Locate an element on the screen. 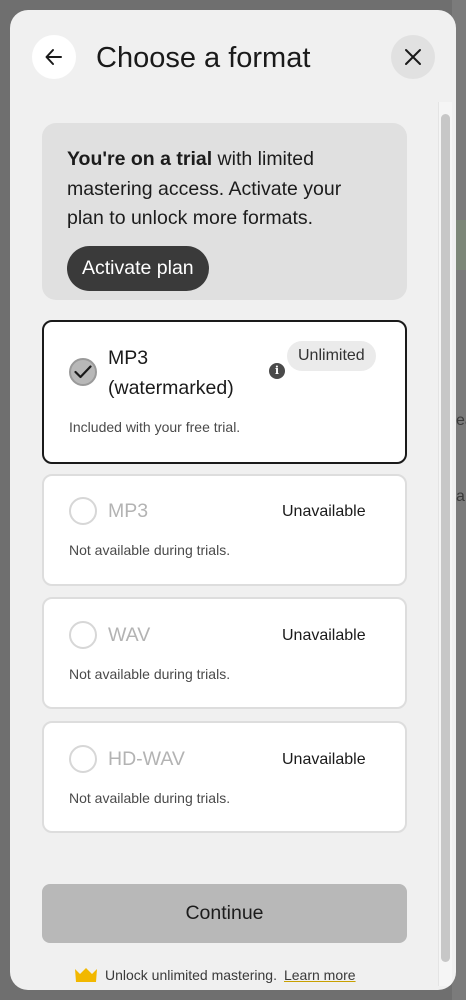 The width and height of the screenshot is (466, 1000). info-icon: i is located at coordinates (277, 371).